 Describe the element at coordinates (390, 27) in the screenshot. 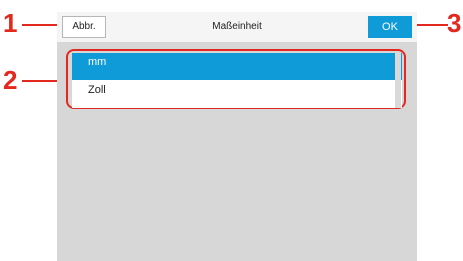

I see `ok-button: OK` at that location.